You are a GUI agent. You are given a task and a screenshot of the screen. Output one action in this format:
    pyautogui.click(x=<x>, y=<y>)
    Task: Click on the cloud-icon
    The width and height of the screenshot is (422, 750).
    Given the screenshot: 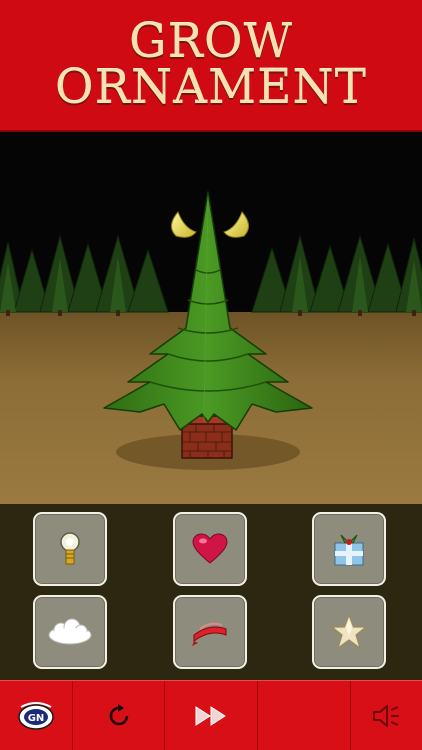 What is the action you would take?
    pyautogui.click(x=70, y=631)
    